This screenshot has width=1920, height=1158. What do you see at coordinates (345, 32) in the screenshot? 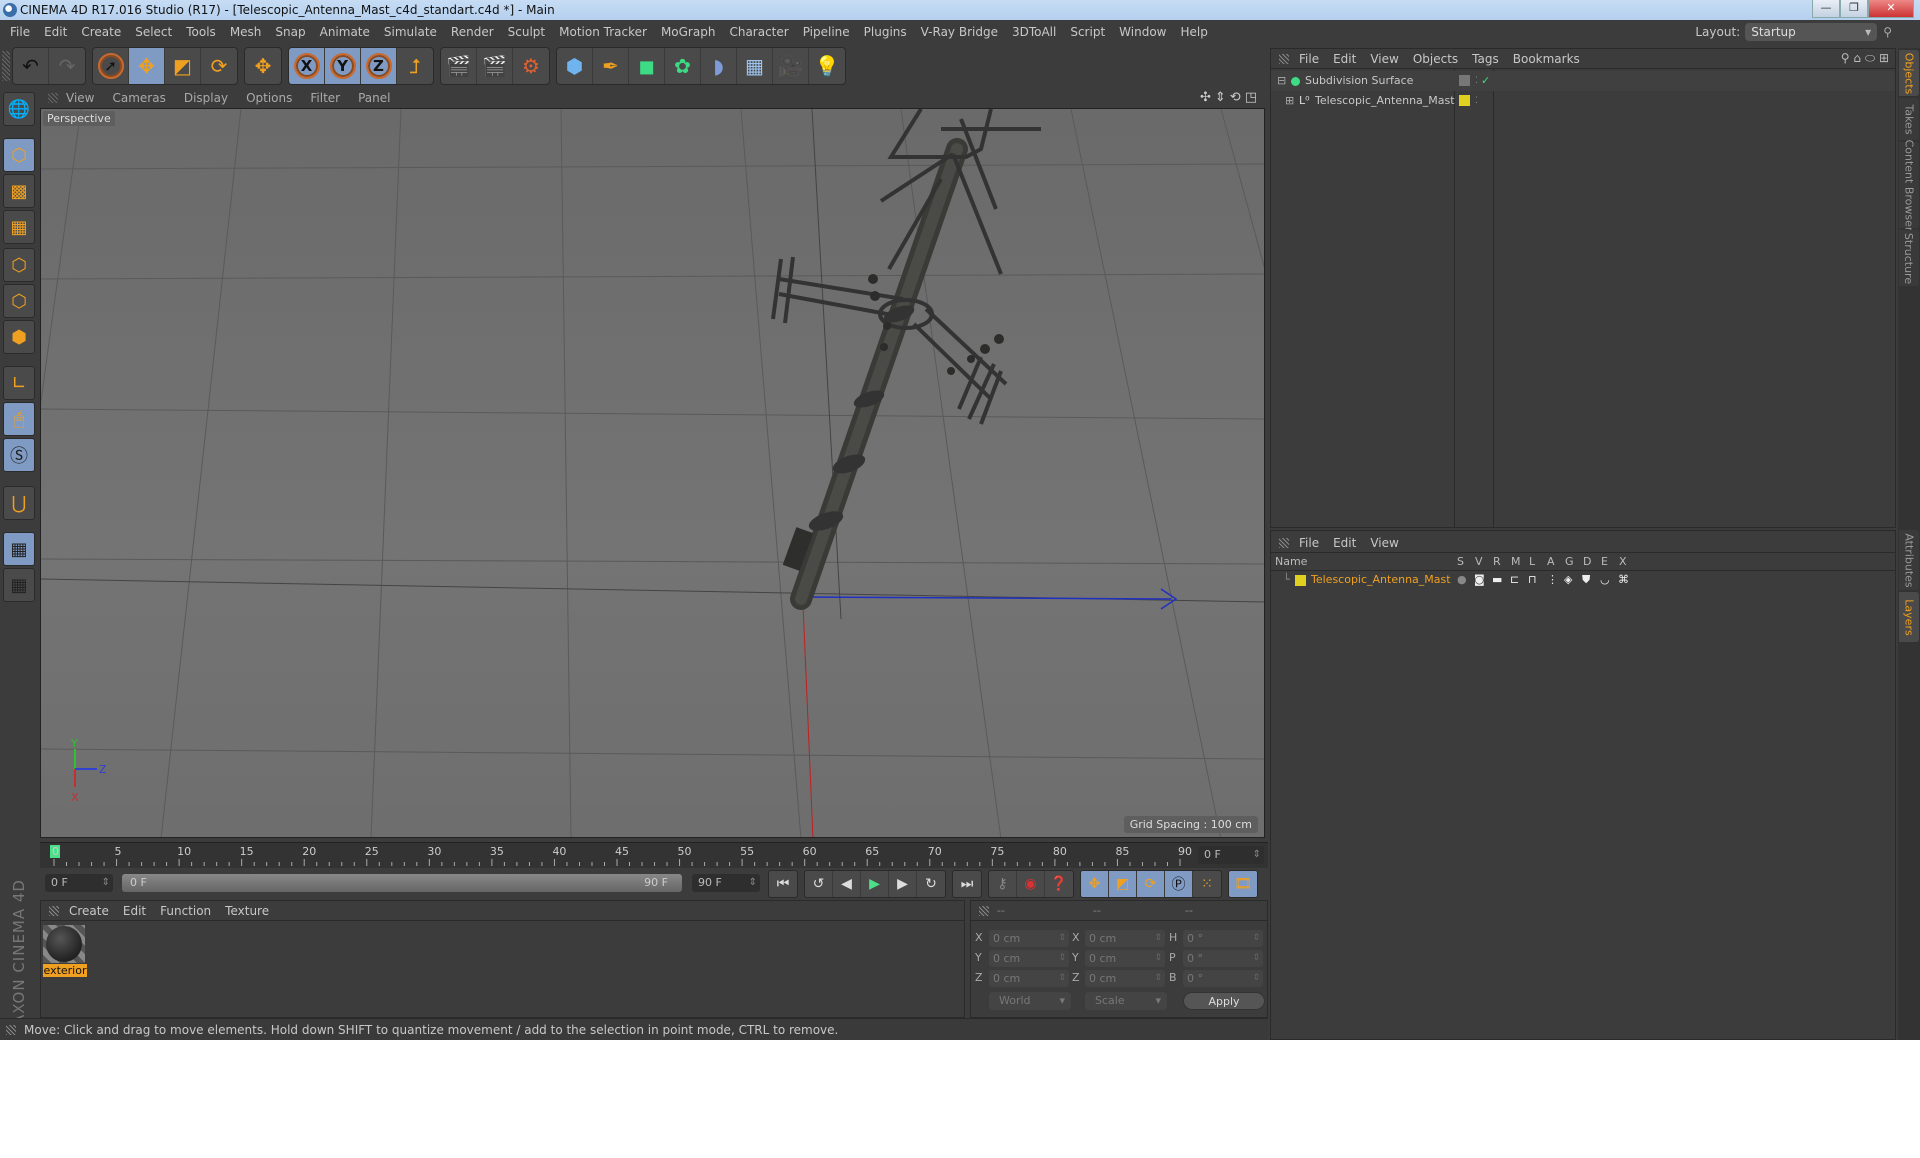
I see `menu-animate: Animate` at bounding box center [345, 32].